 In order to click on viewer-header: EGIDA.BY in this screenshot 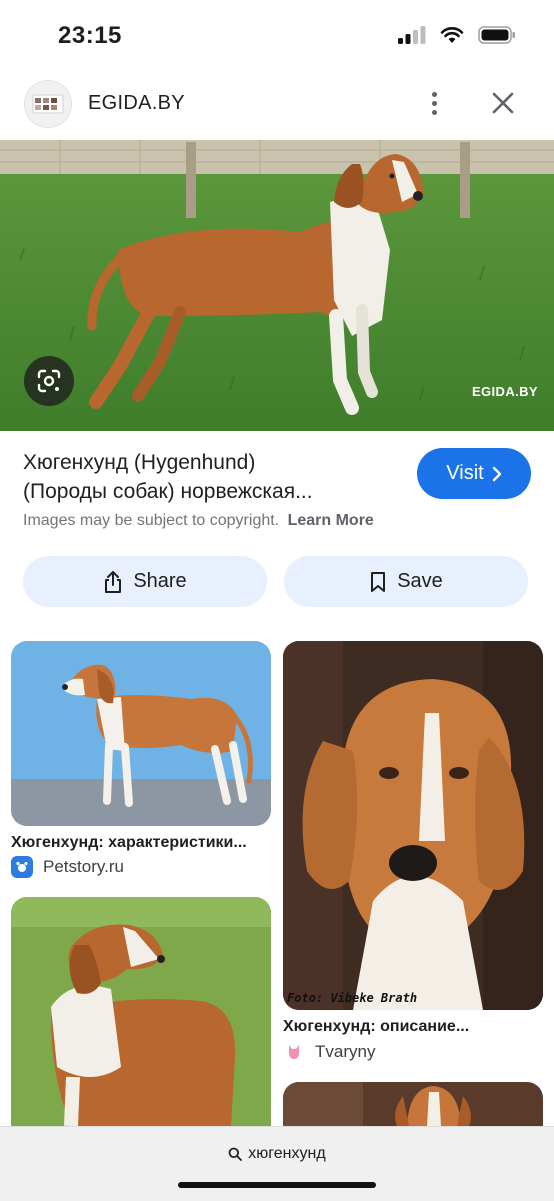, I will do `click(277, 106)`.